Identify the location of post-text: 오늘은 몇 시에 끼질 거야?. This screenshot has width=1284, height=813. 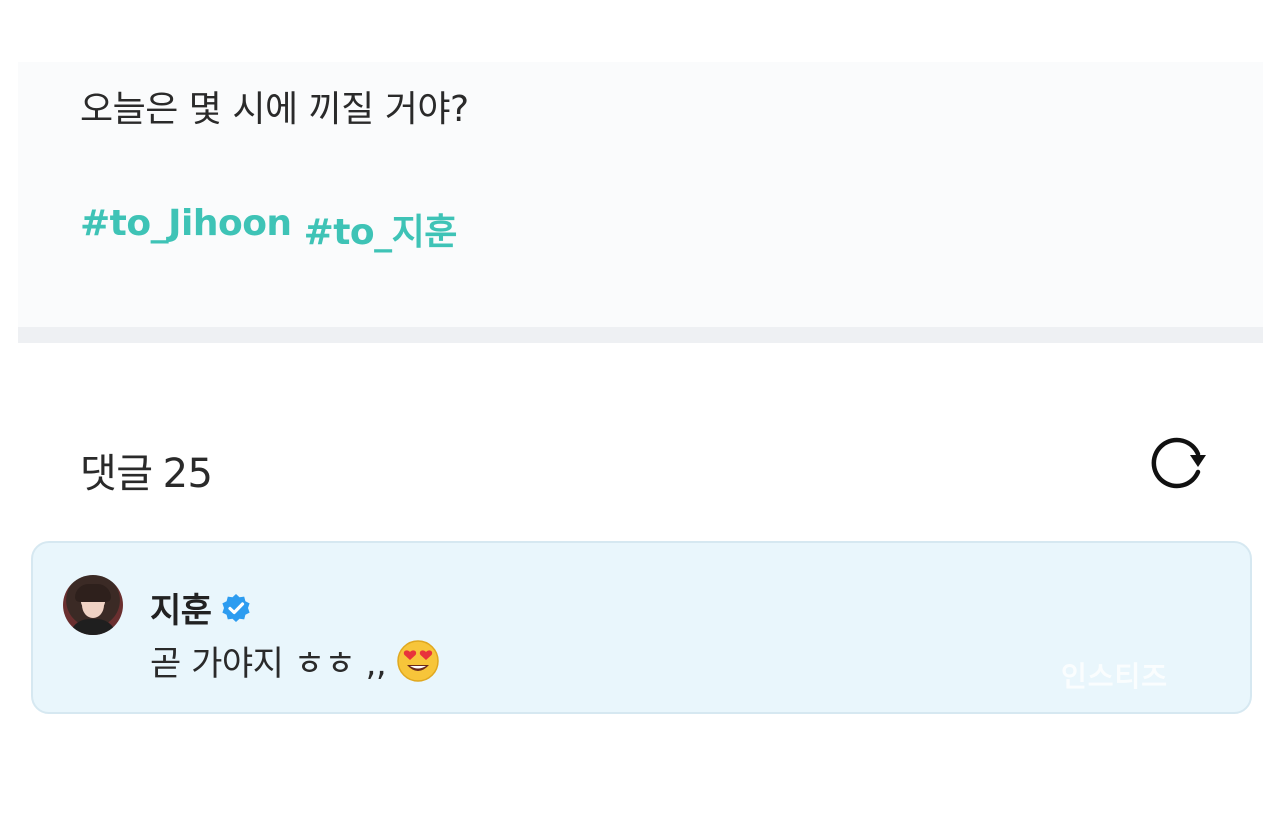
(274, 109).